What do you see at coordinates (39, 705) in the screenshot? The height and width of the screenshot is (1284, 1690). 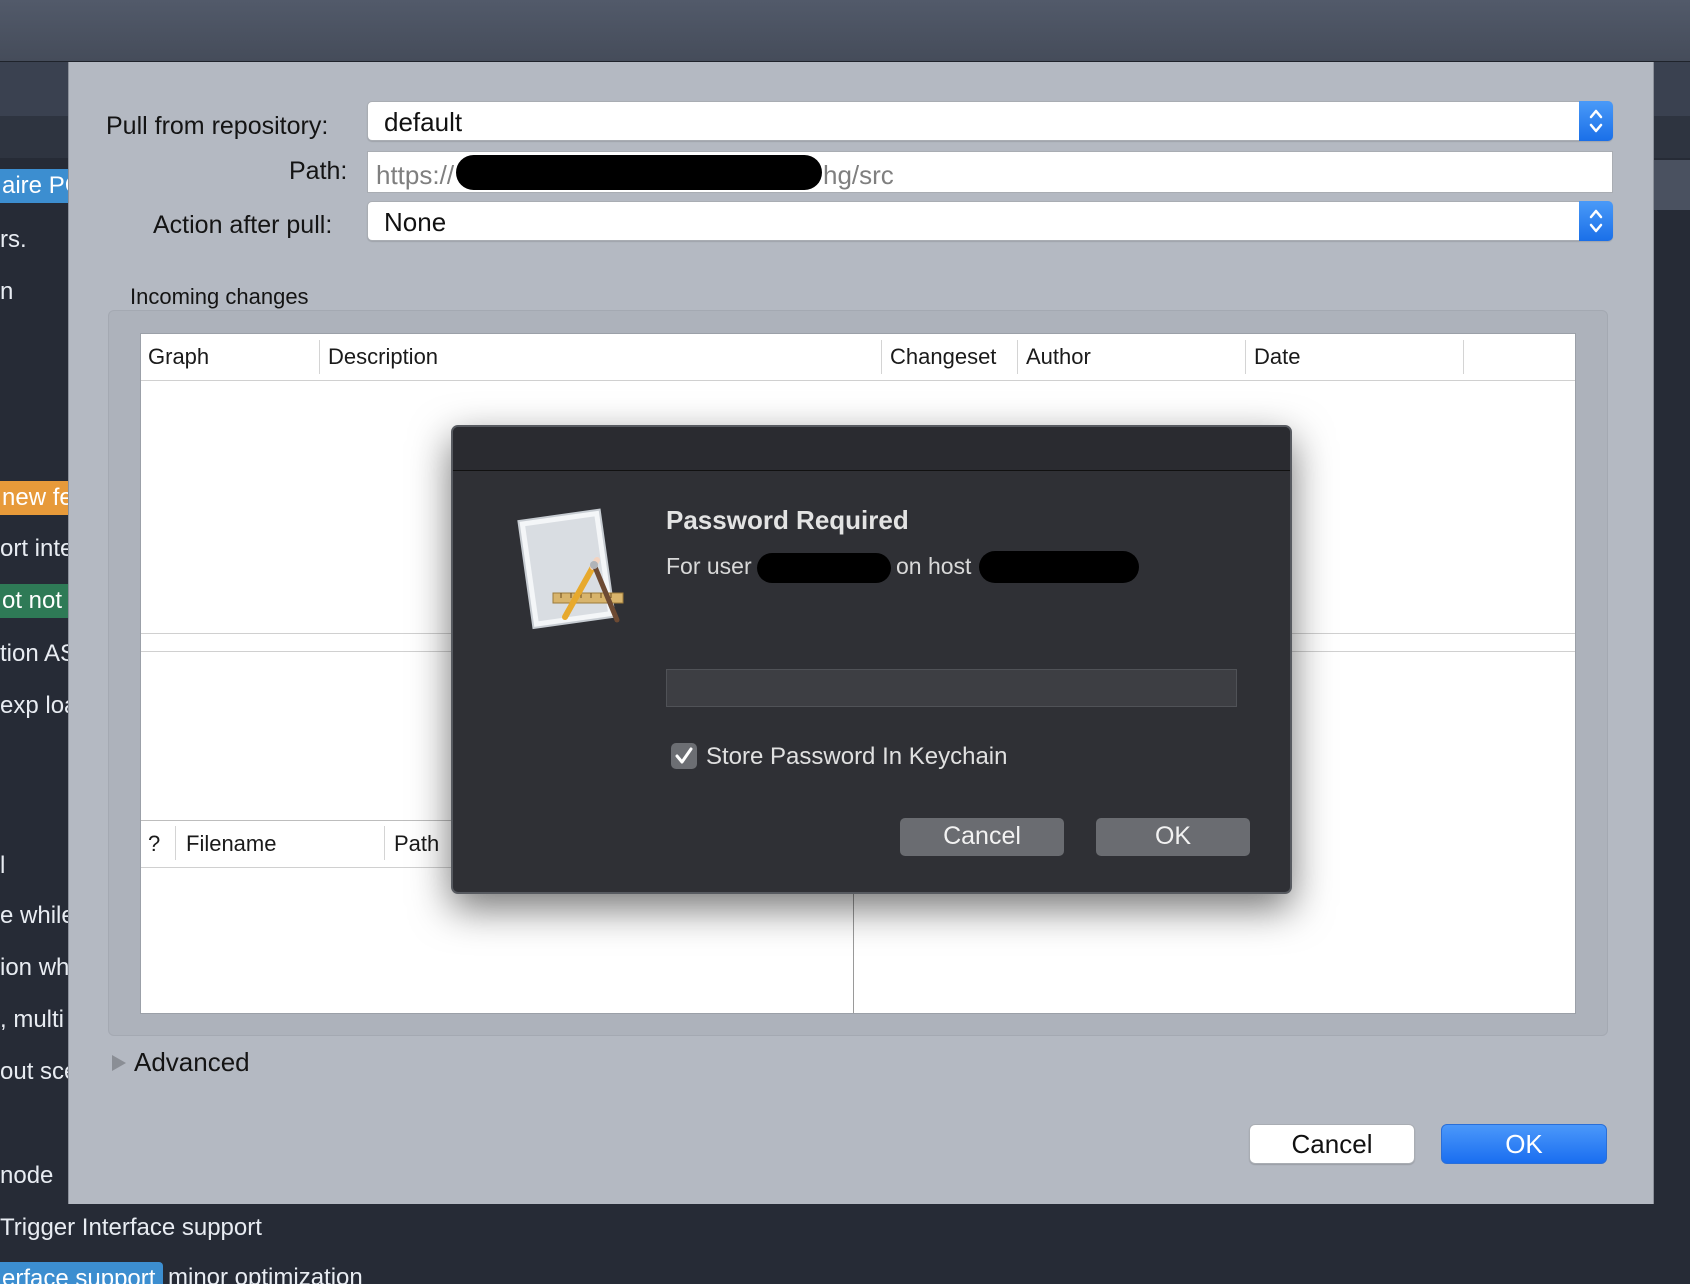 I see `background-commit-text: exp loa` at bounding box center [39, 705].